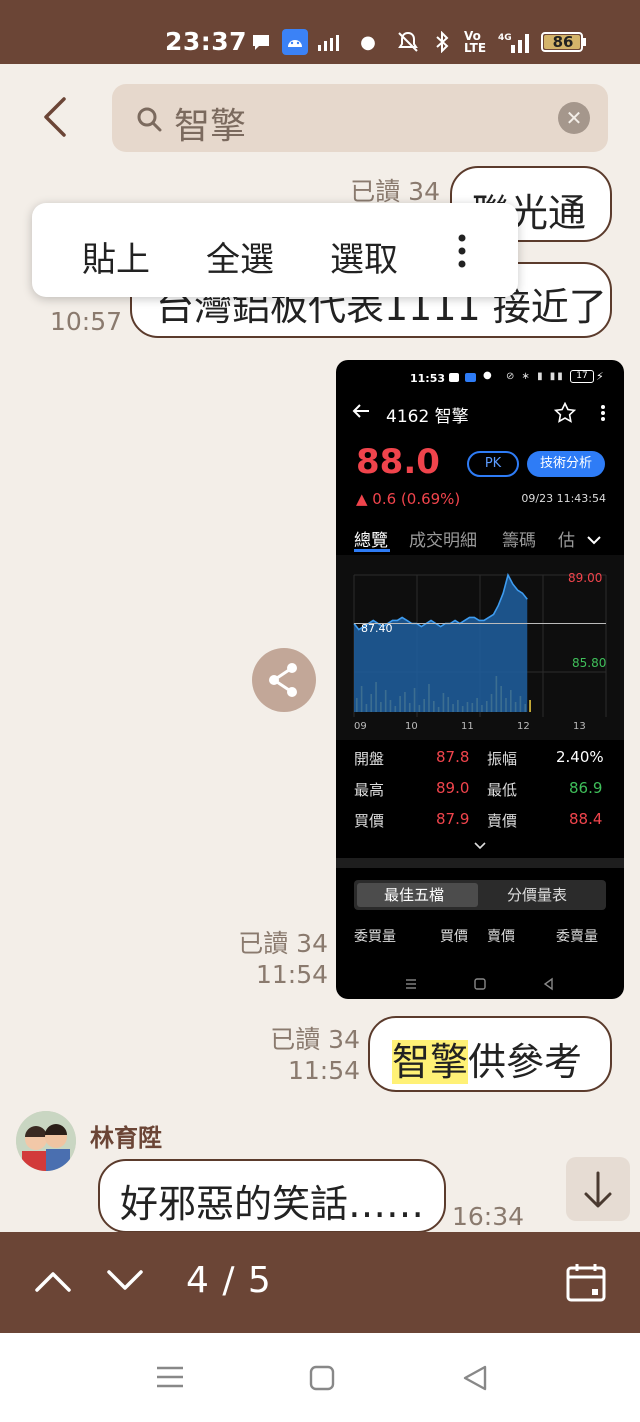 The width and height of the screenshot is (640, 1422). I want to click on menu-item-select-all: 全選, so click(240, 256).